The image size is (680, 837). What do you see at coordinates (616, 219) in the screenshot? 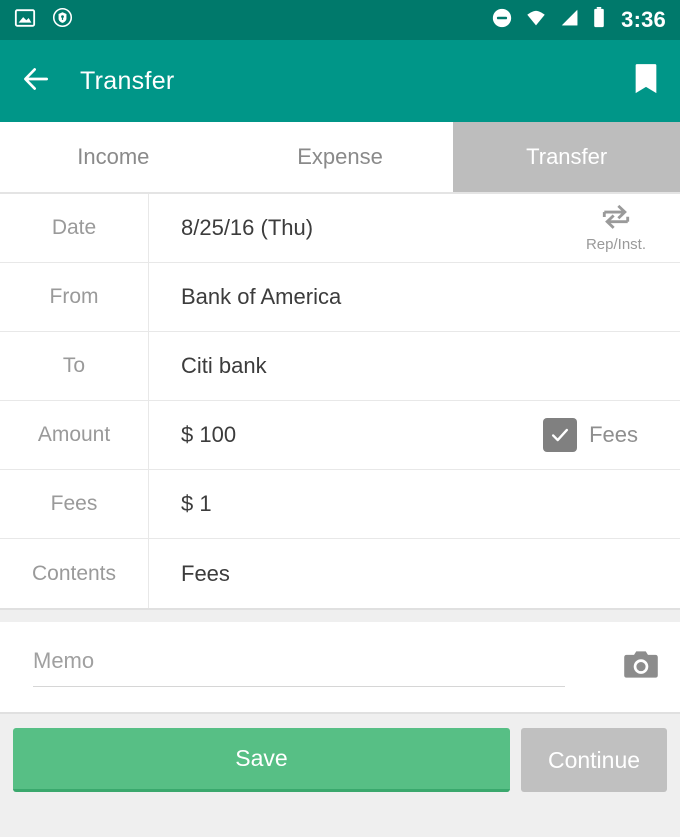
I see `repeat-icon` at bounding box center [616, 219].